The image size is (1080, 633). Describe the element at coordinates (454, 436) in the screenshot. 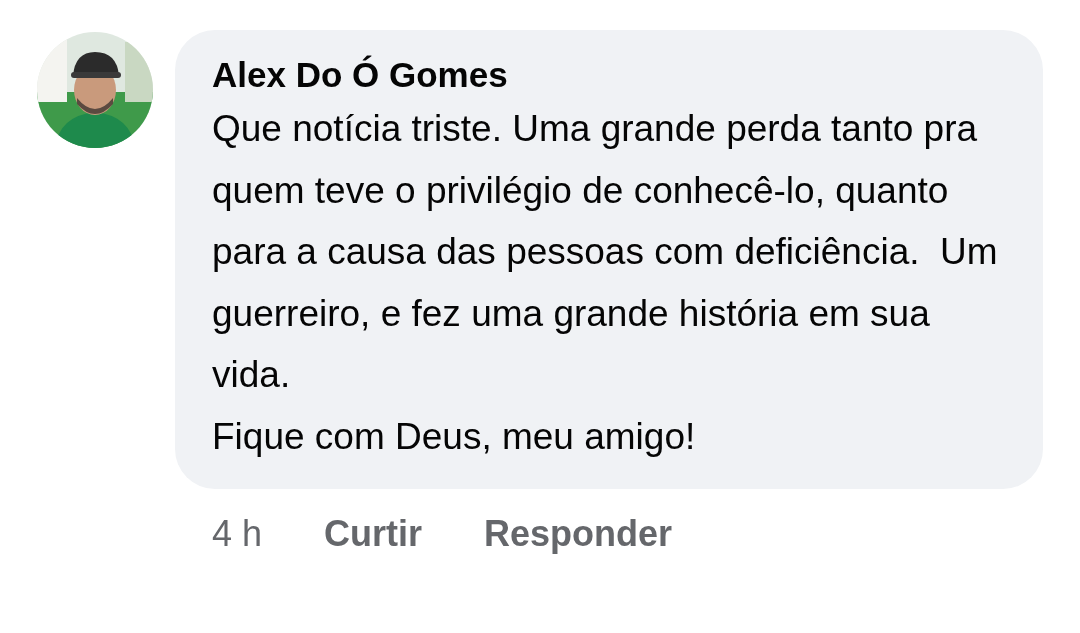

I see `comment-text: Fique com Deus, meu amigo!` at that location.